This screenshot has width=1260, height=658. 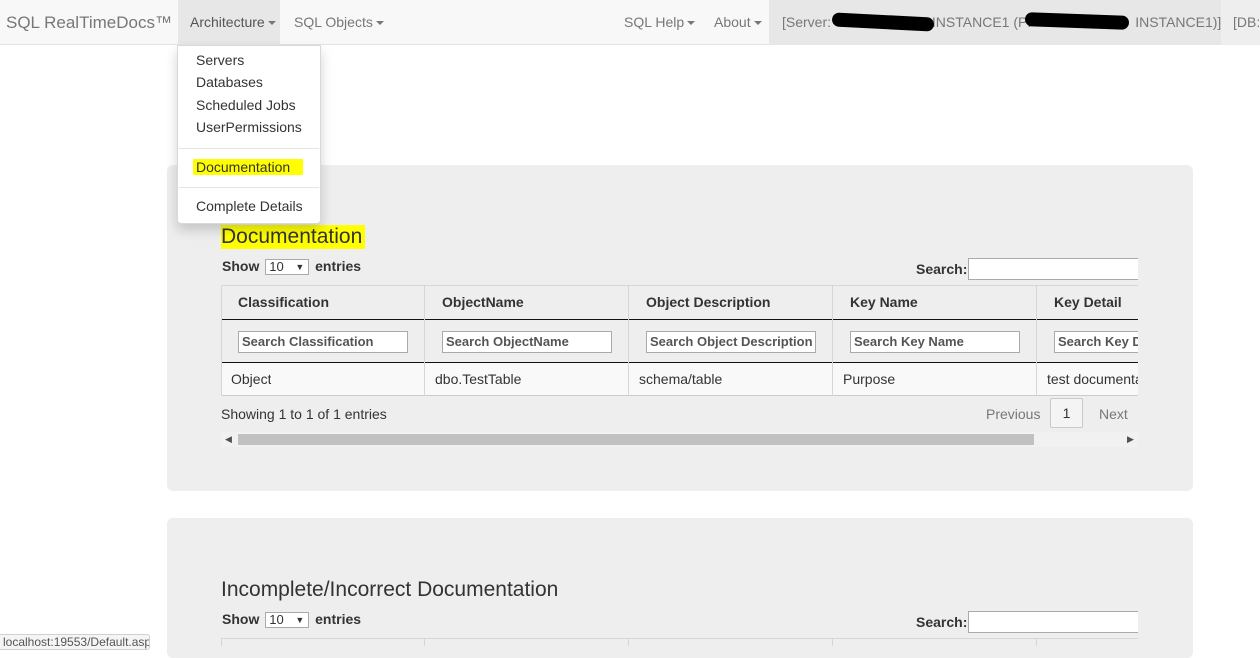 I want to click on entries-label: entries, so click(x=338, y=266).